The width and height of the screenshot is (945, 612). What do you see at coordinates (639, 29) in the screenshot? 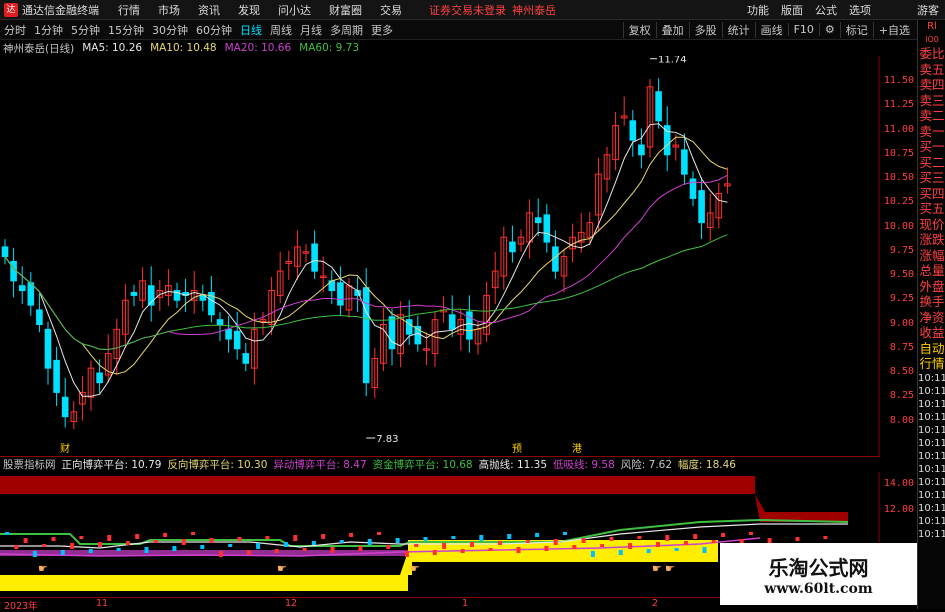
I see `tool-fuquan: 复权` at bounding box center [639, 29].